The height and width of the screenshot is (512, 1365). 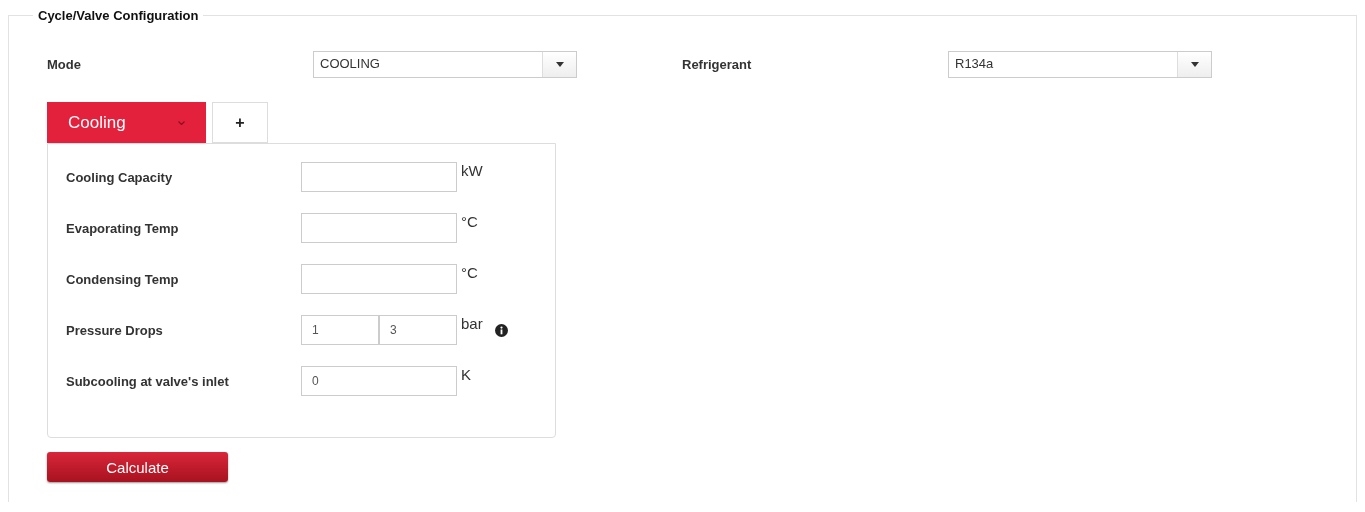 What do you see at coordinates (148, 381) in the screenshot?
I see `field-label: Subcooling at valve's inlet` at bounding box center [148, 381].